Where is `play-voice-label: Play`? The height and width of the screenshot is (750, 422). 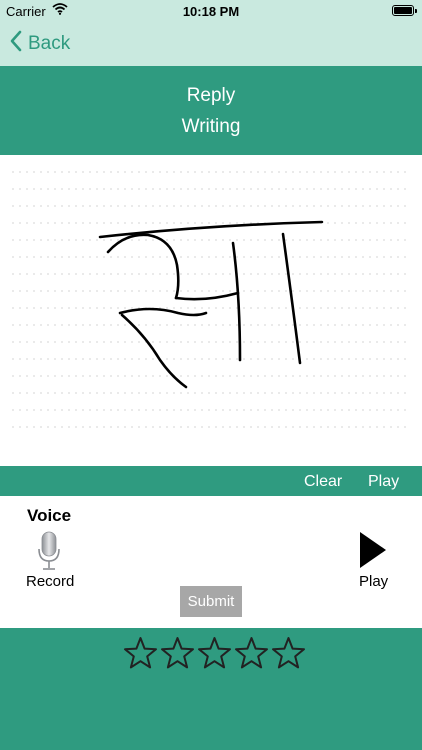 play-voice-label: Play is located at coordinates (374, 581).